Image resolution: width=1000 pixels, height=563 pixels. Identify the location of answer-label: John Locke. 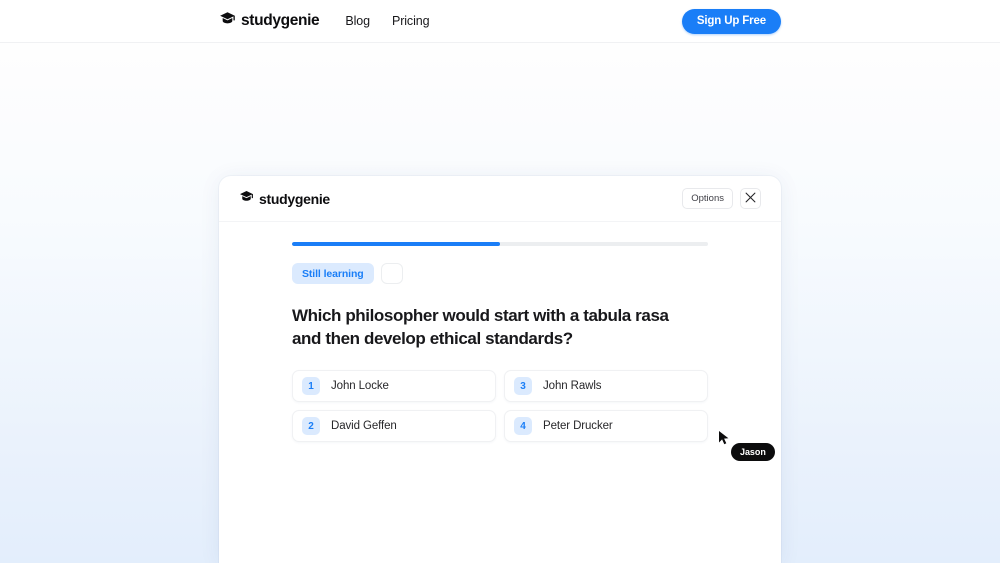
(360, 386).